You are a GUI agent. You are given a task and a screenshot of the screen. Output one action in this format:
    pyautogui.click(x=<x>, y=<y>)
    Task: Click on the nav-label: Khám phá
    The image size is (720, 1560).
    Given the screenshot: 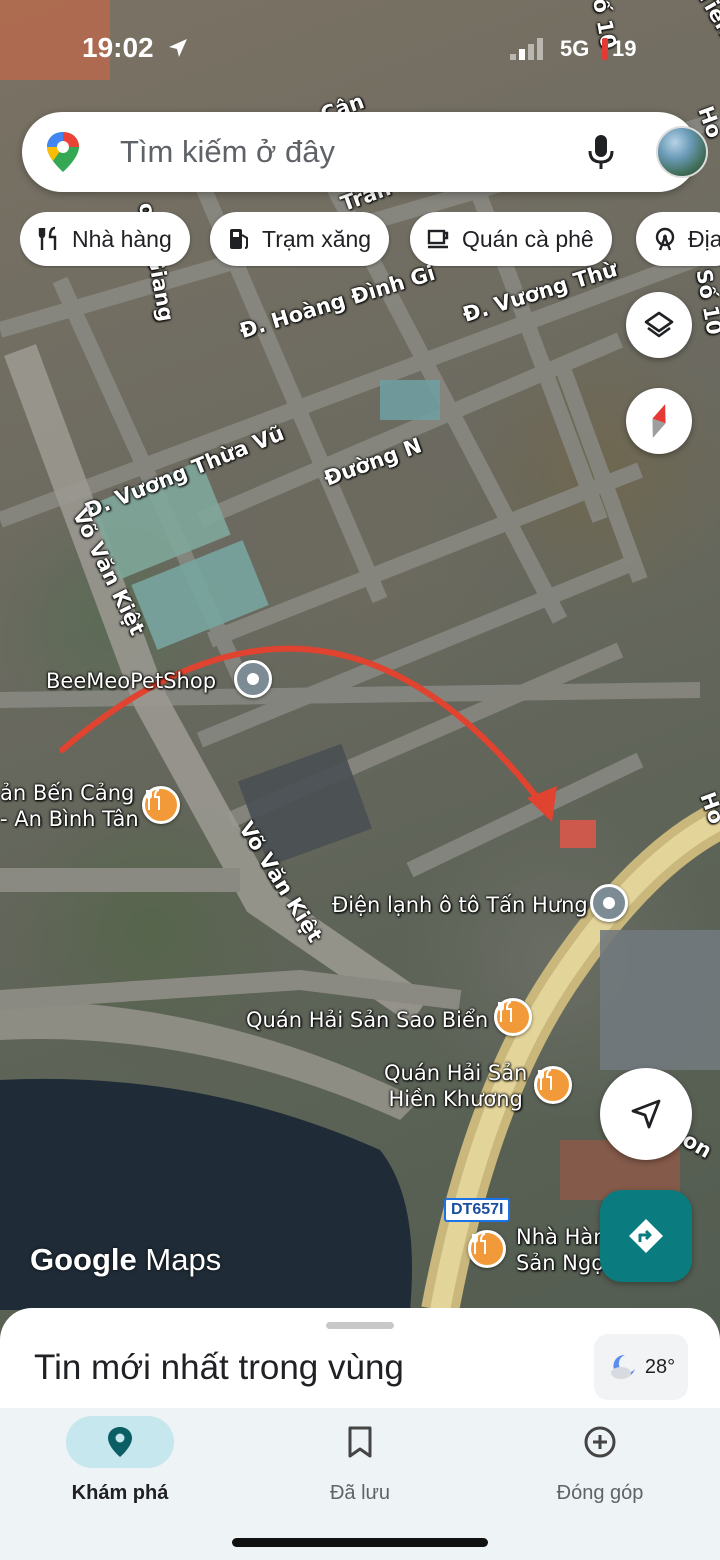 What is the action you would take?
    pyautogui.click(x=120, y=1493)
    